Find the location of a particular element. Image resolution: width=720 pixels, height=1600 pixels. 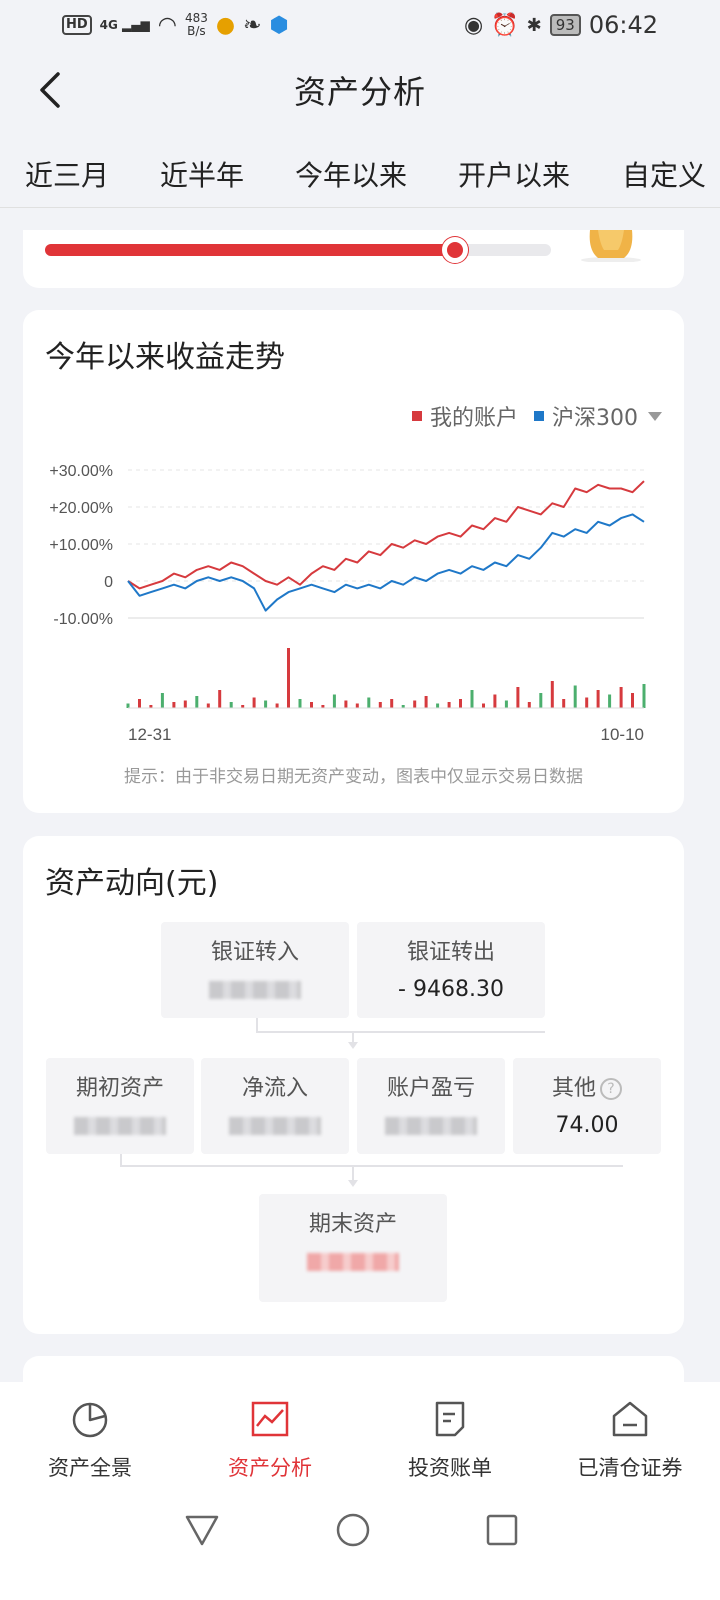

net-speed: 483 B/s is located at coordinates (196, 24).